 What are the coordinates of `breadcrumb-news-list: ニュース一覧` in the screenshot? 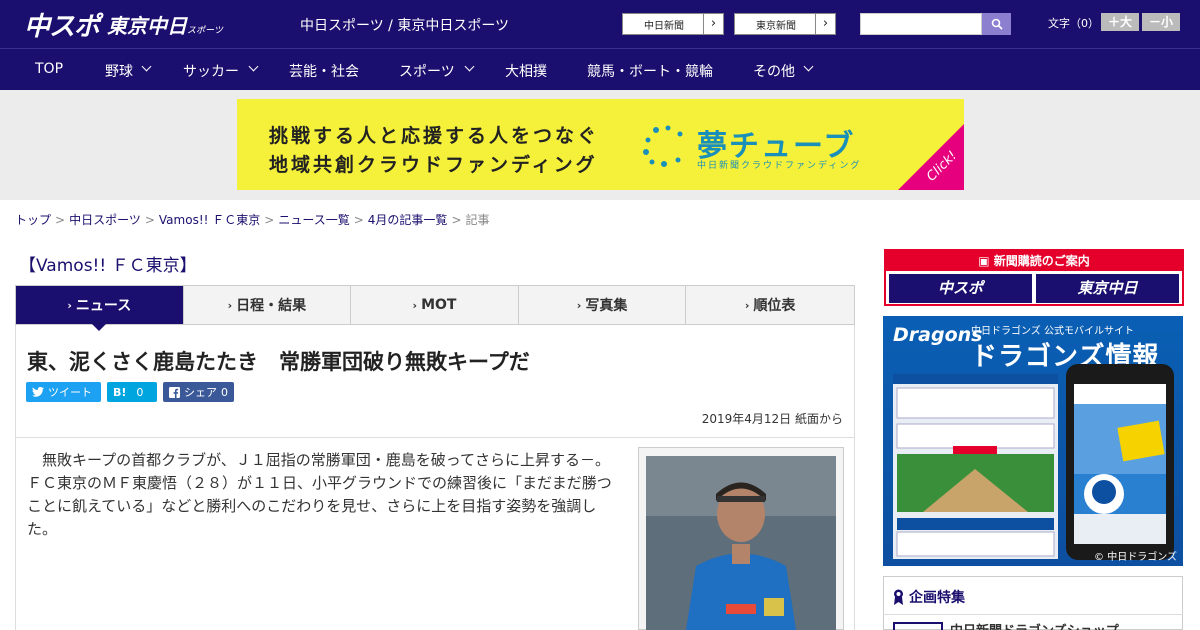 It's located at (313, 220).